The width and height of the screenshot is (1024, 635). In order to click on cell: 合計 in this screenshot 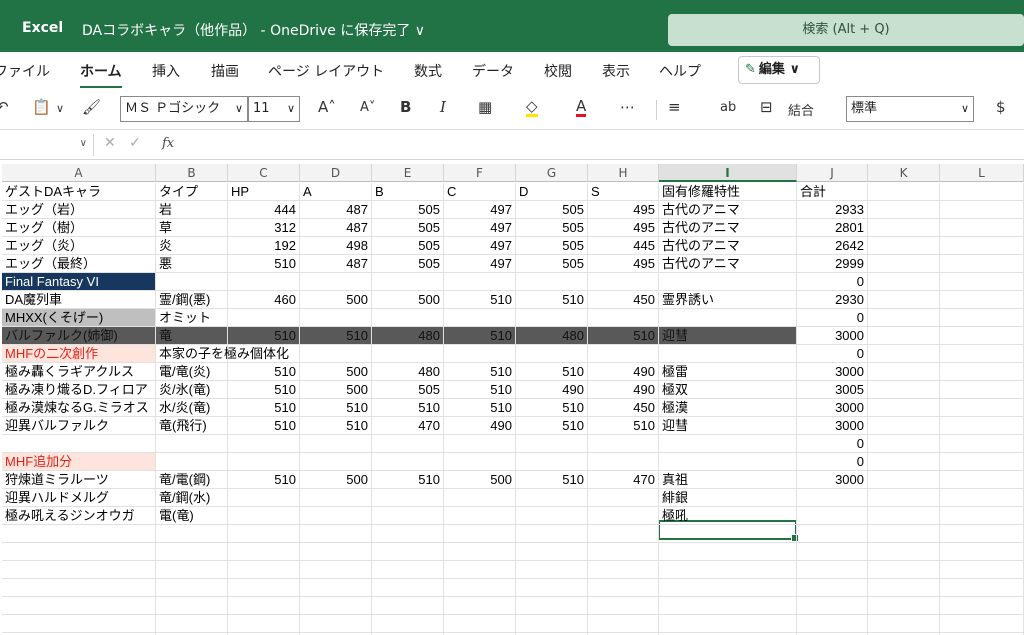, I will do `click(832, 192)`.